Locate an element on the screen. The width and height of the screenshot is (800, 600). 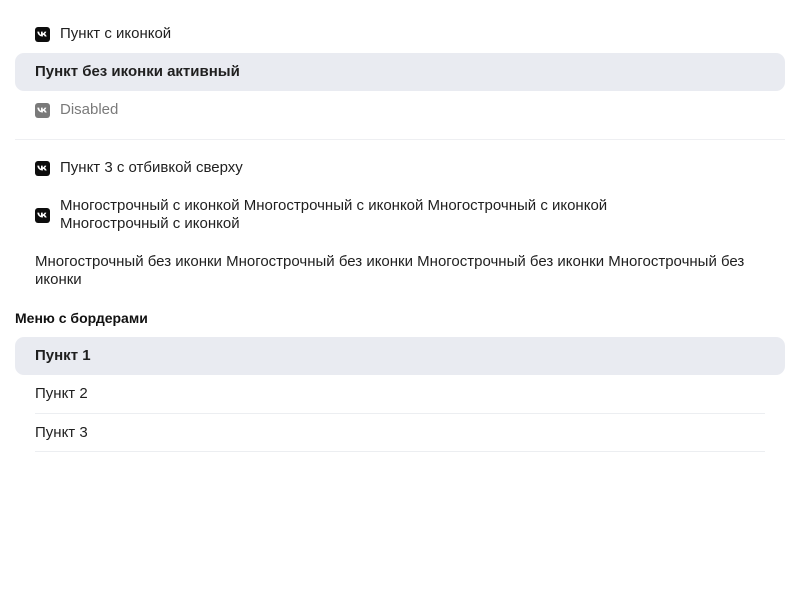
bordered-menu-item-1: Пункт 1 is located at coordinates (400, 356).